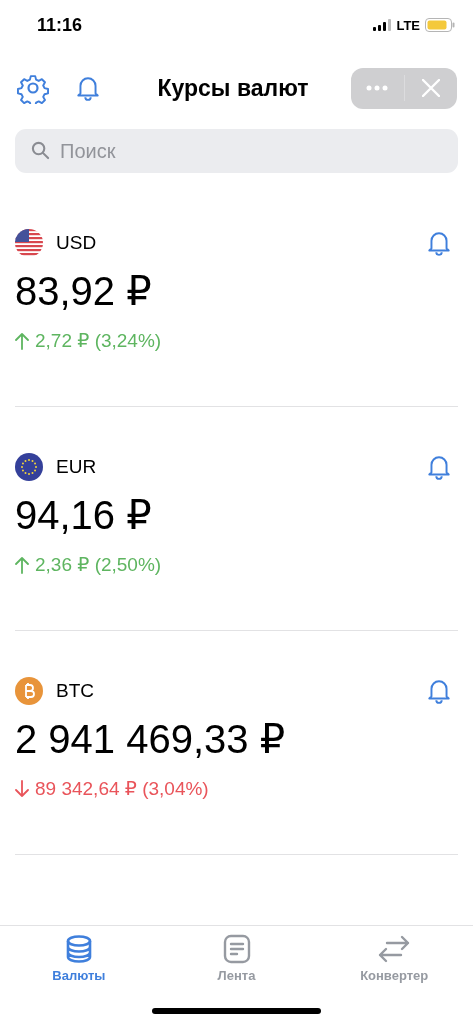  I want to click on settings-icon, so click(33, 88).